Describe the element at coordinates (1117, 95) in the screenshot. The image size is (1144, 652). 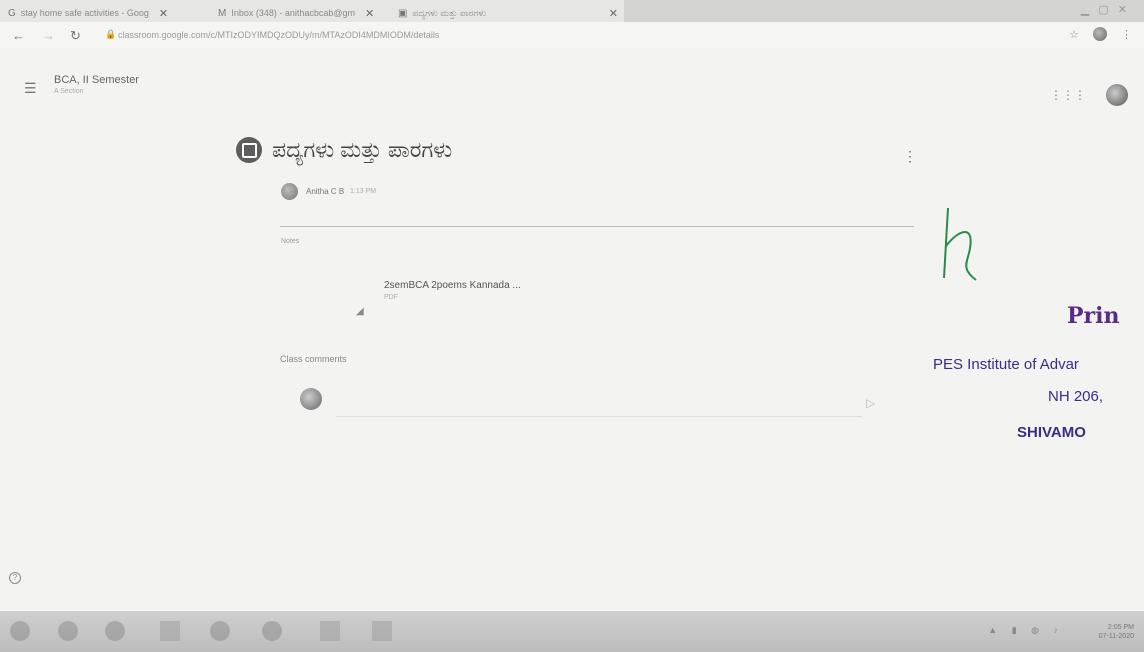
I see `account-avatar` at that location.